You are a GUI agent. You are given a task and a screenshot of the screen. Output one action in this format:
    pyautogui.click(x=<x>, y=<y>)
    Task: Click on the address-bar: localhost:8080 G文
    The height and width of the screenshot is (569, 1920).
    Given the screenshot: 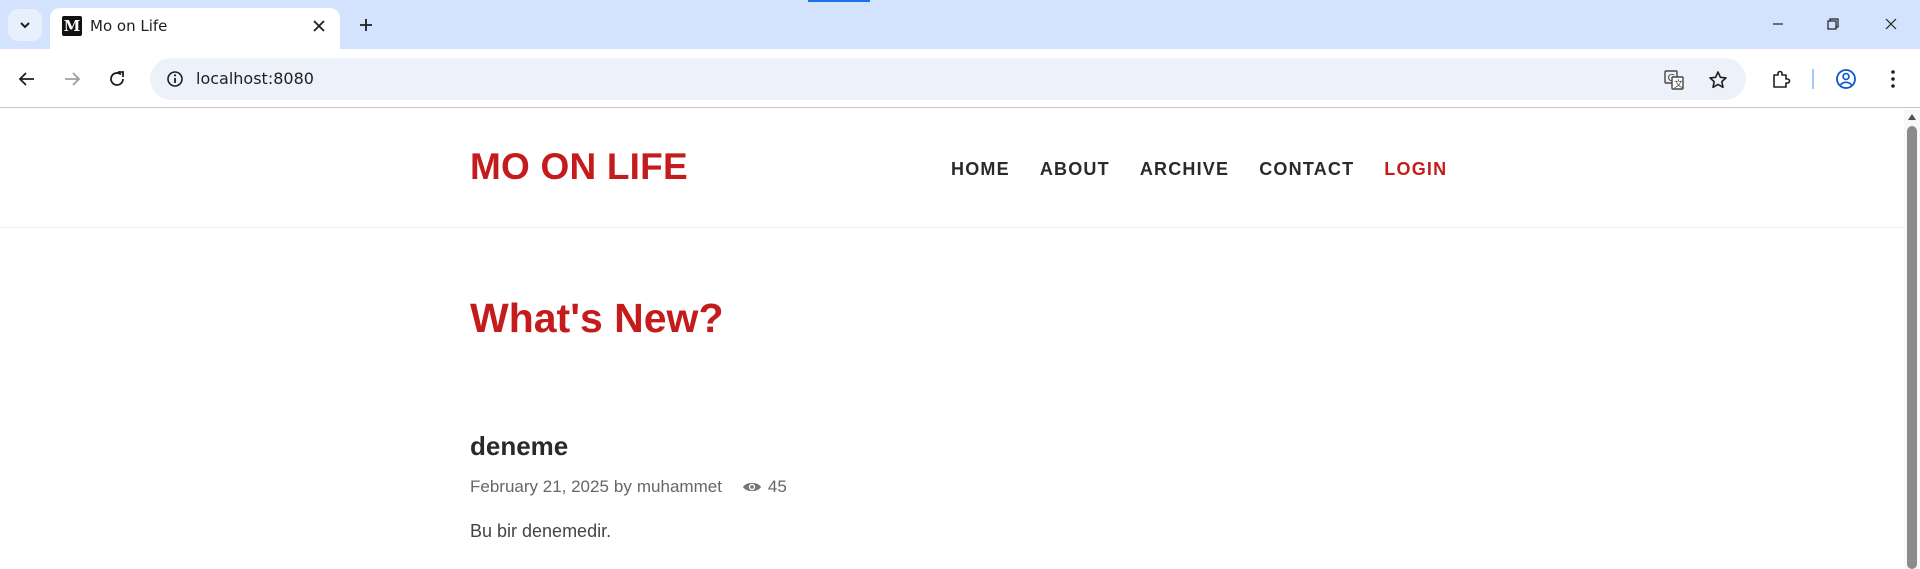 What is the action you would take?
    pyautogui.click(x=948, y=79)
    